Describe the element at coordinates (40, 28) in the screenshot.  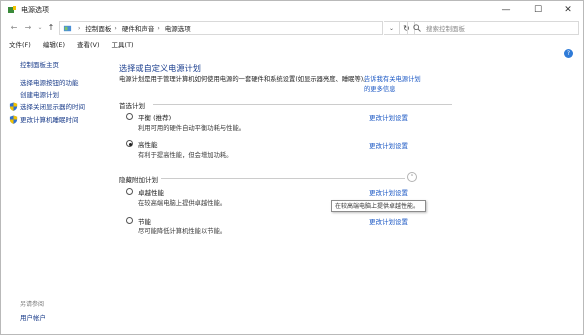
I see `recent-locations-button: ⌄` at that location.